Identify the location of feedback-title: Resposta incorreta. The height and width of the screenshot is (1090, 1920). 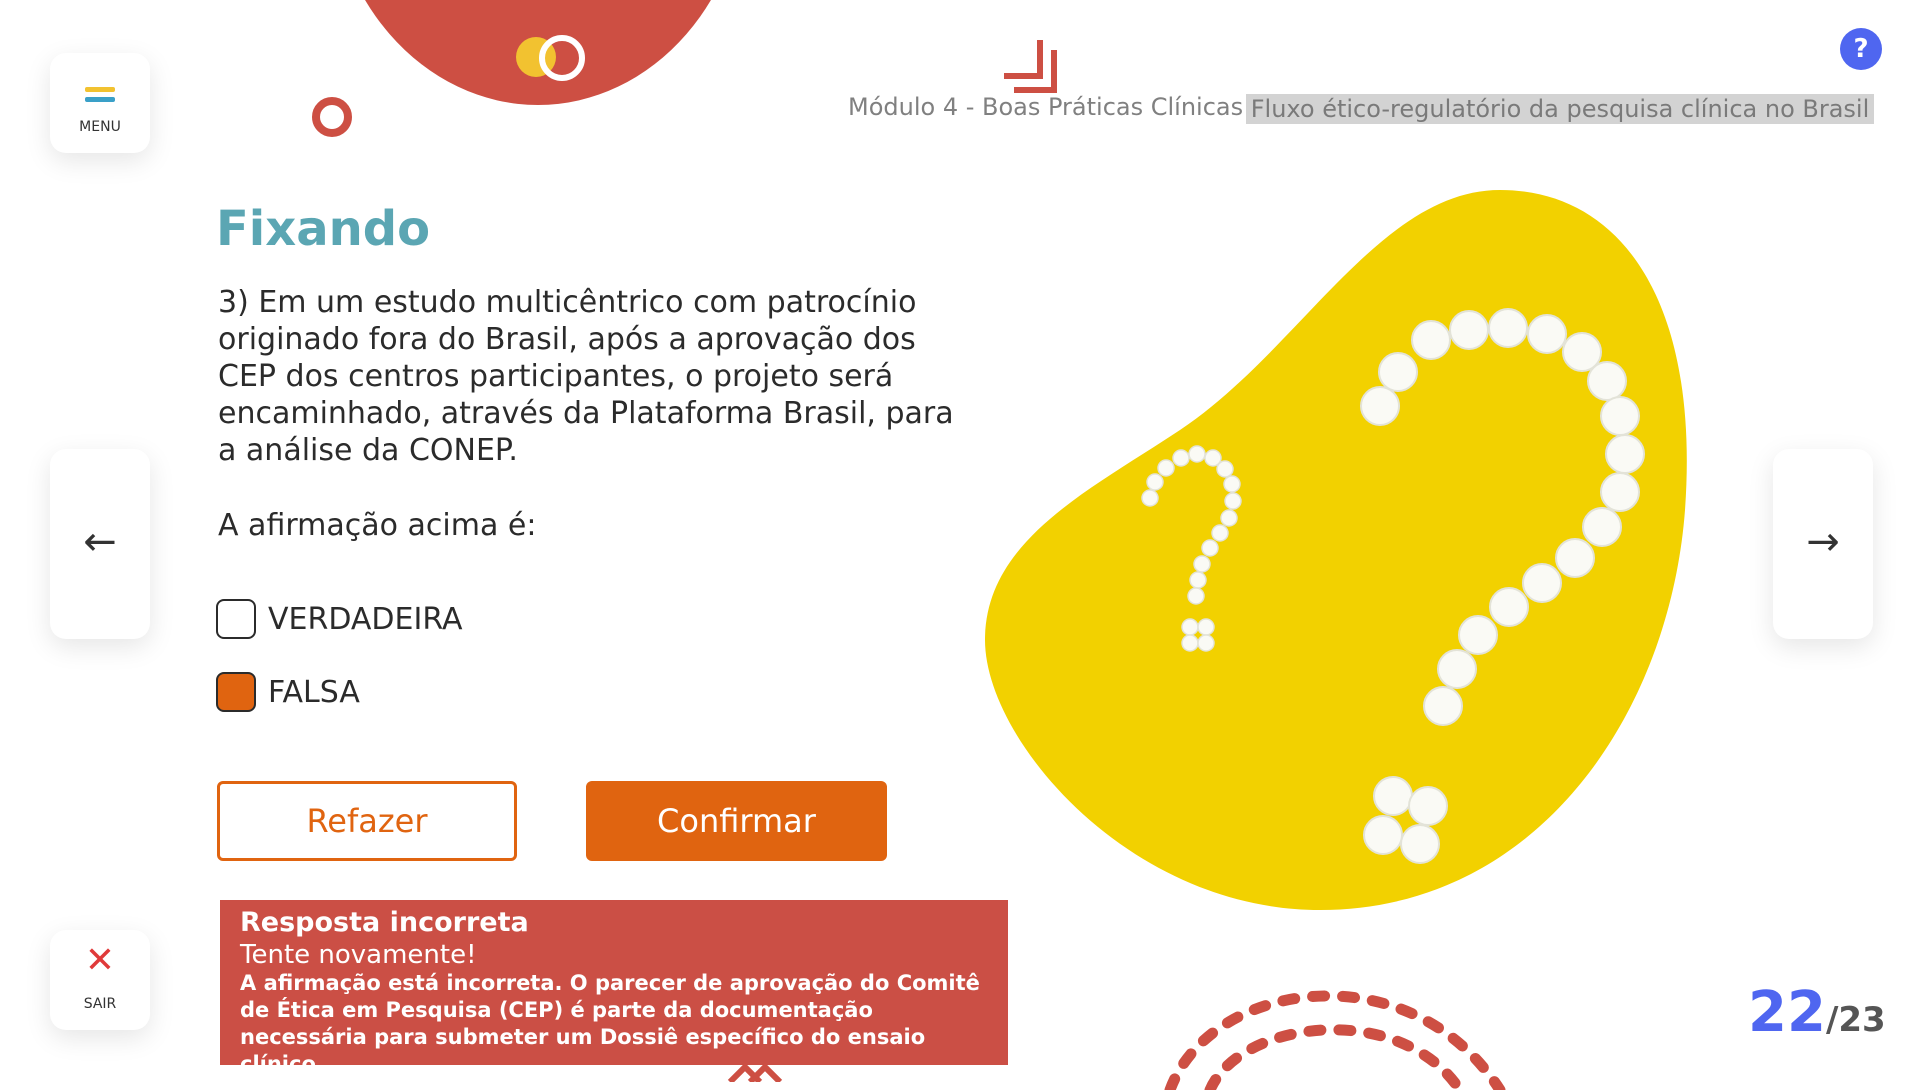
(384, 922).